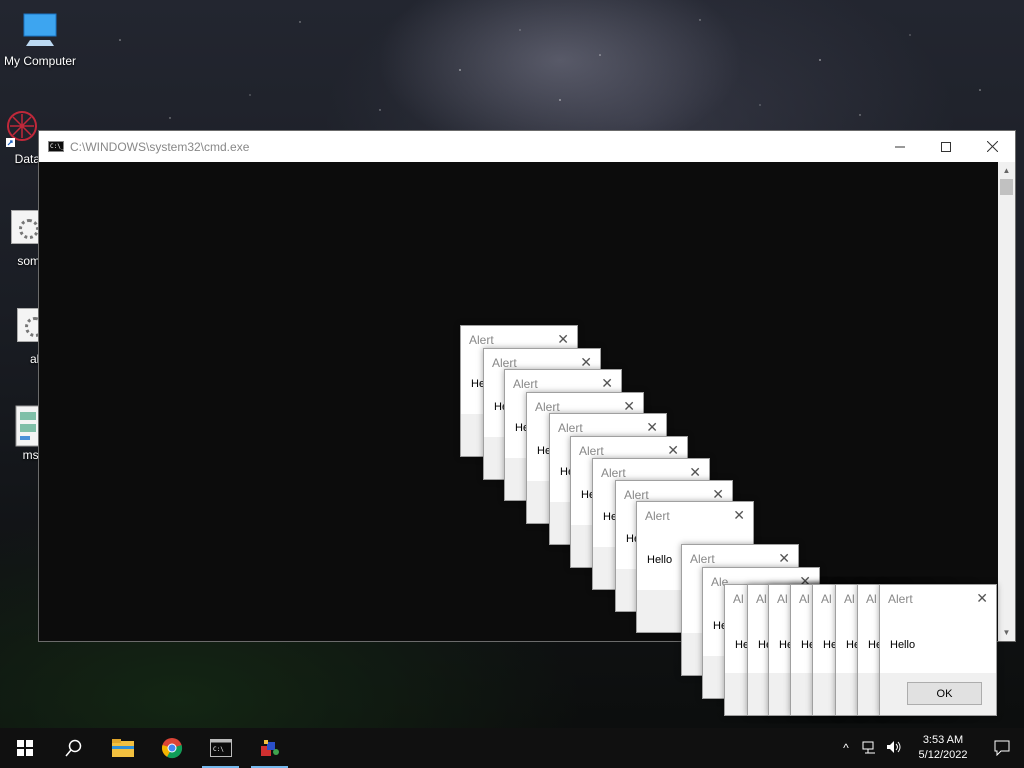  What do you see at coordinates (943, 755) in the screenshot?
I see `clock-date: 5/12/2022` at bounding box center [943, 755].